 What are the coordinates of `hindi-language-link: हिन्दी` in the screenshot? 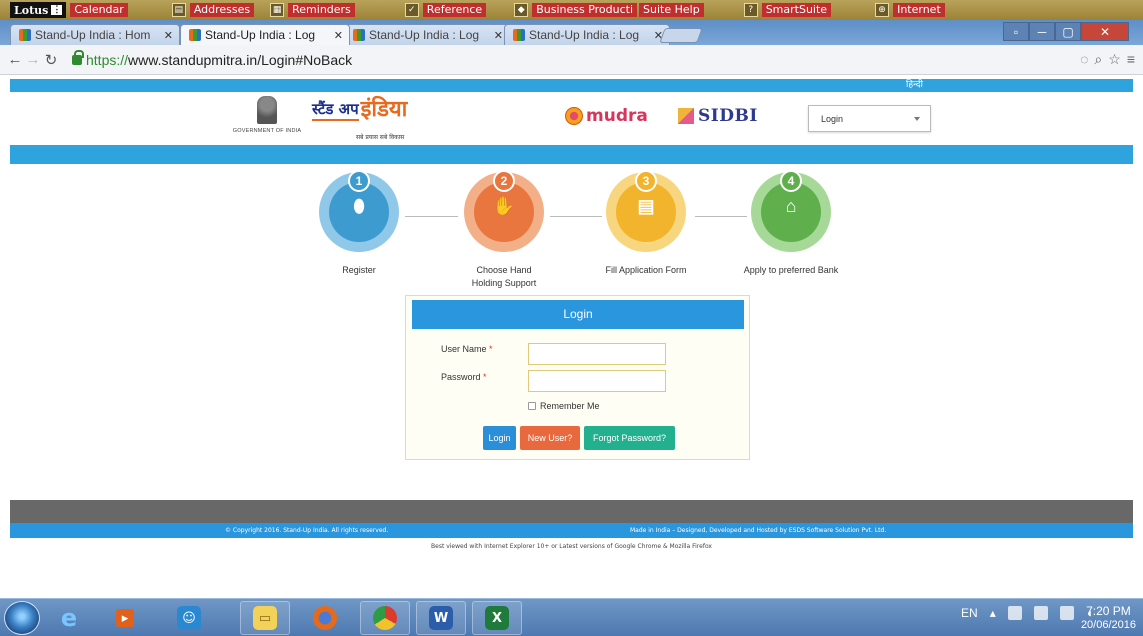 It's located at (914, 85).